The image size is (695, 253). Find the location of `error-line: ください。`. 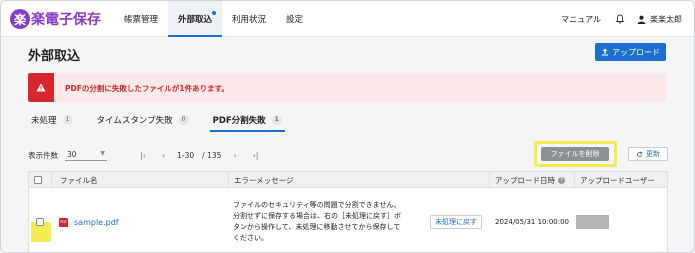

error-line: ください。 is located at coordinates (250, 238).